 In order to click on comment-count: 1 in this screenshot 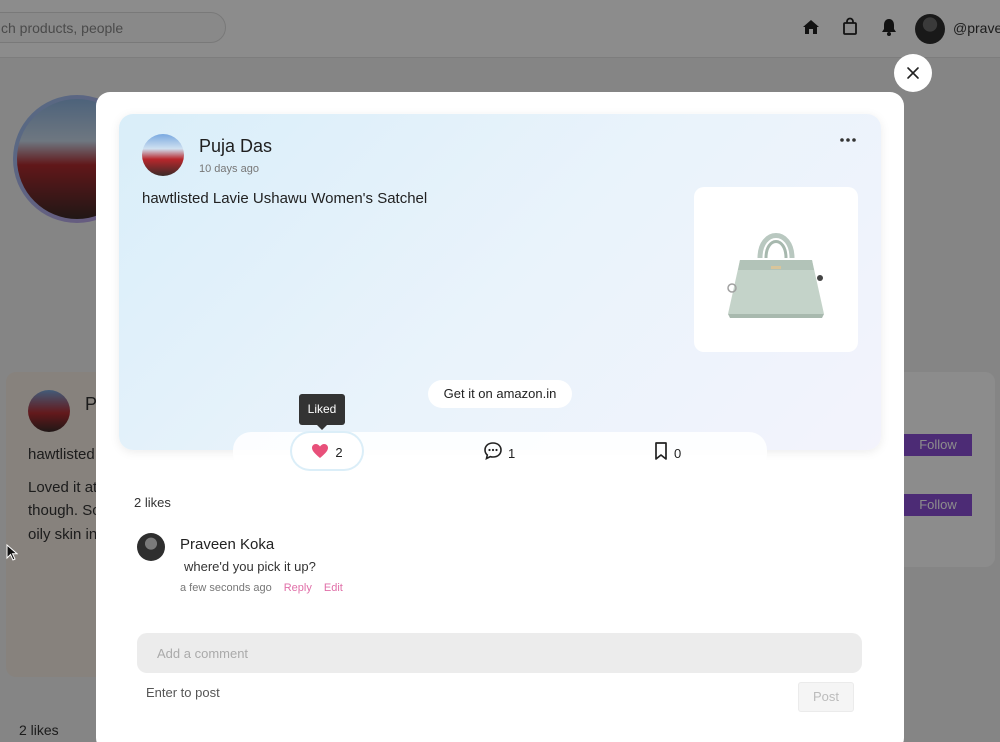, I will do `click(512, 453)`.